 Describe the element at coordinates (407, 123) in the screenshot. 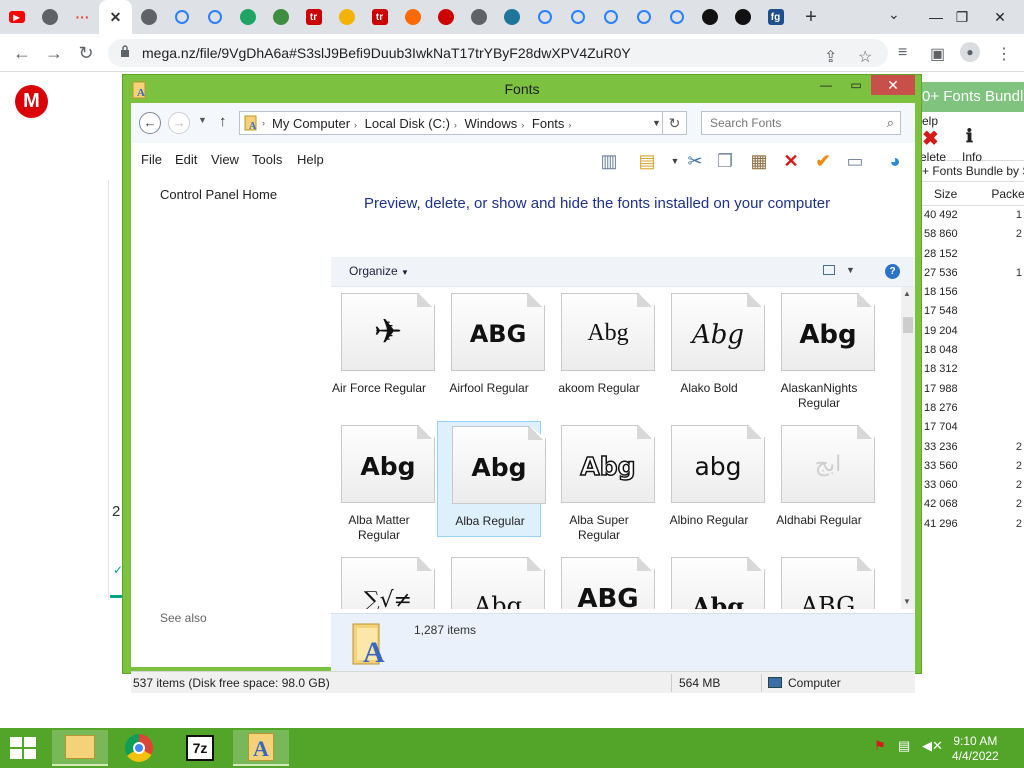

I see `breadcrumb-local-disk: Local Disk (C:)` at that location.